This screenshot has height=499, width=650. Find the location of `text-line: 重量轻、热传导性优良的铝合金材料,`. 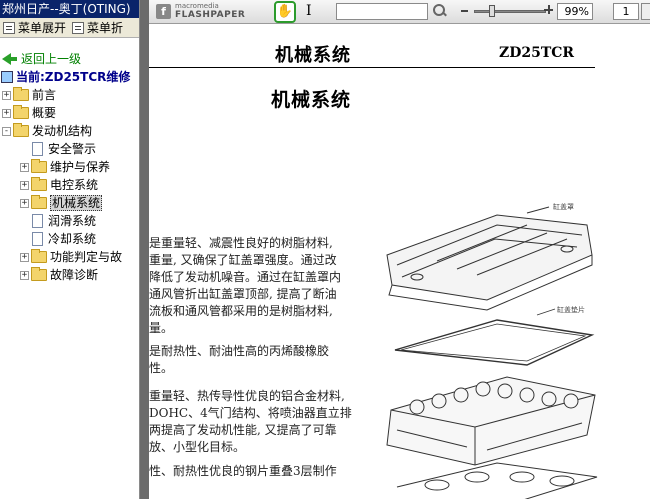

text-line: 重量轻、热传导性优良的铝合金材料, is located at coordinates (247, 396).